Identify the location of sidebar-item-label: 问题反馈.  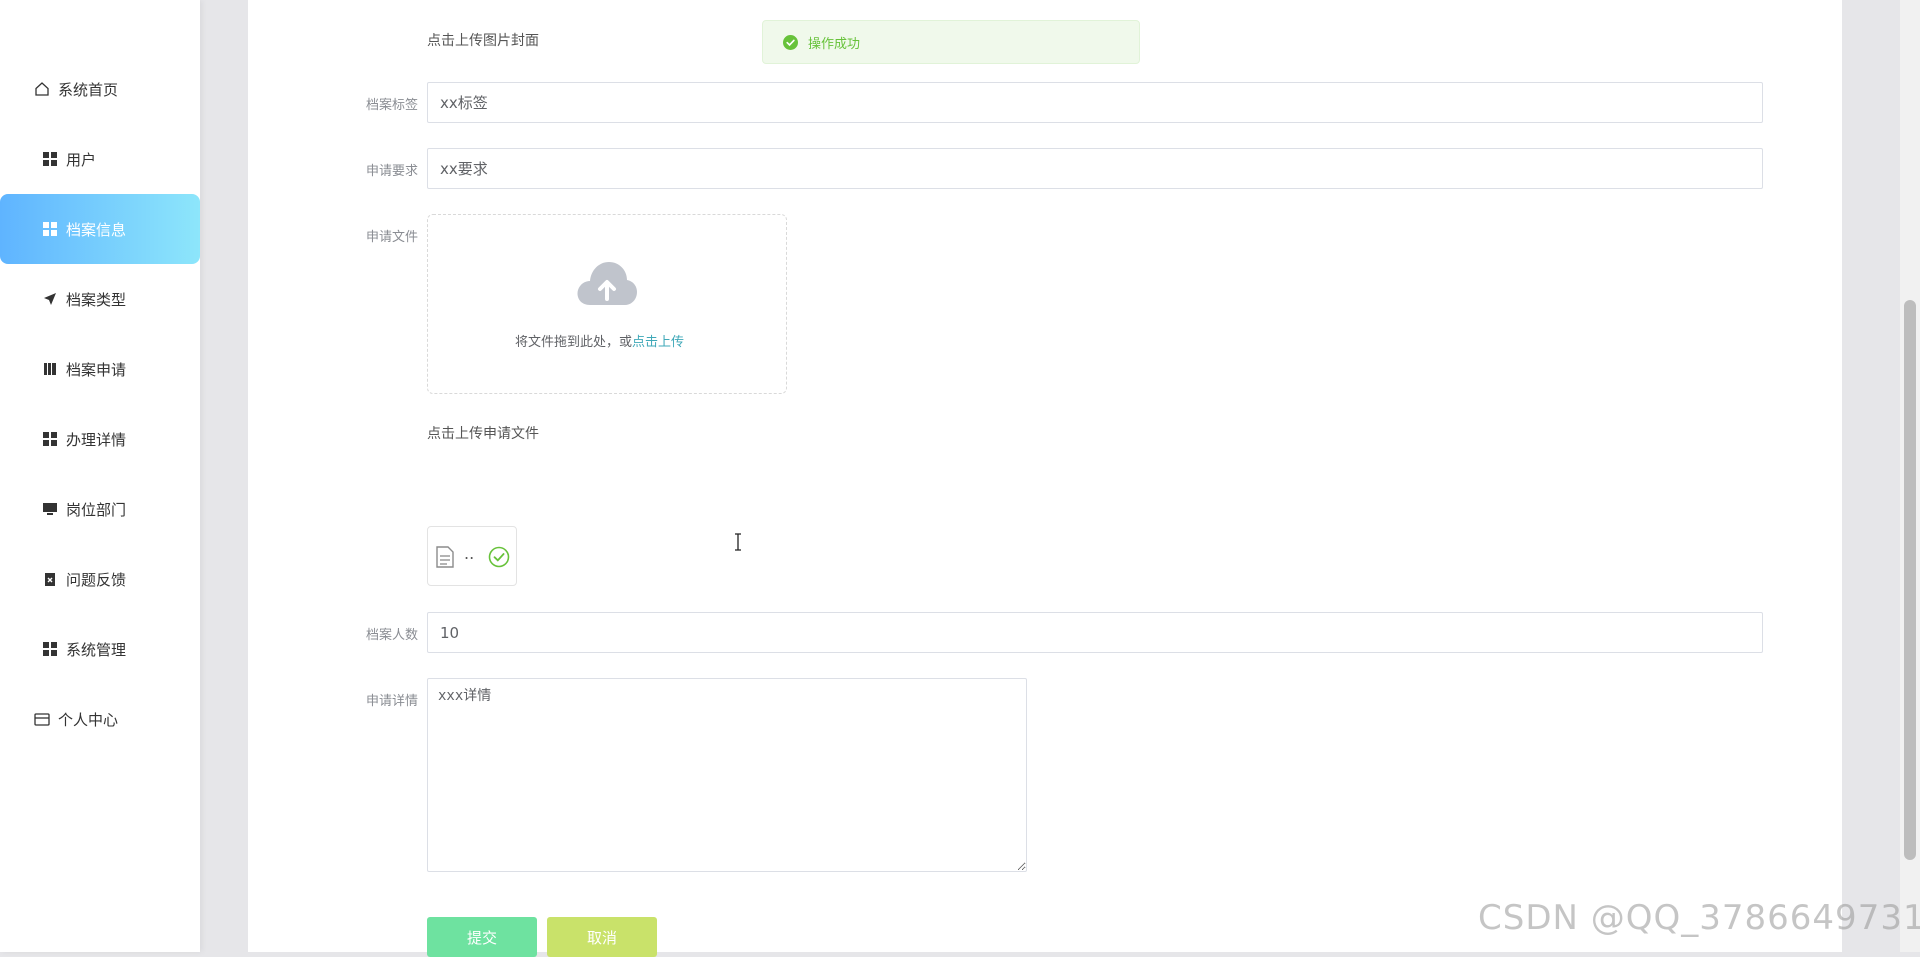
(96, 579).